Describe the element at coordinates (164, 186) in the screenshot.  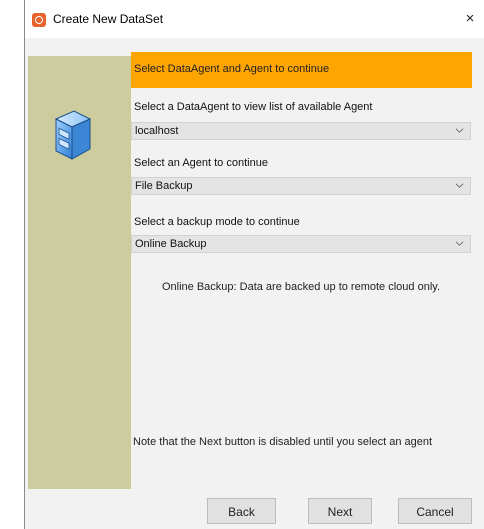
I see `agent-select-value: File Backup` at that location.